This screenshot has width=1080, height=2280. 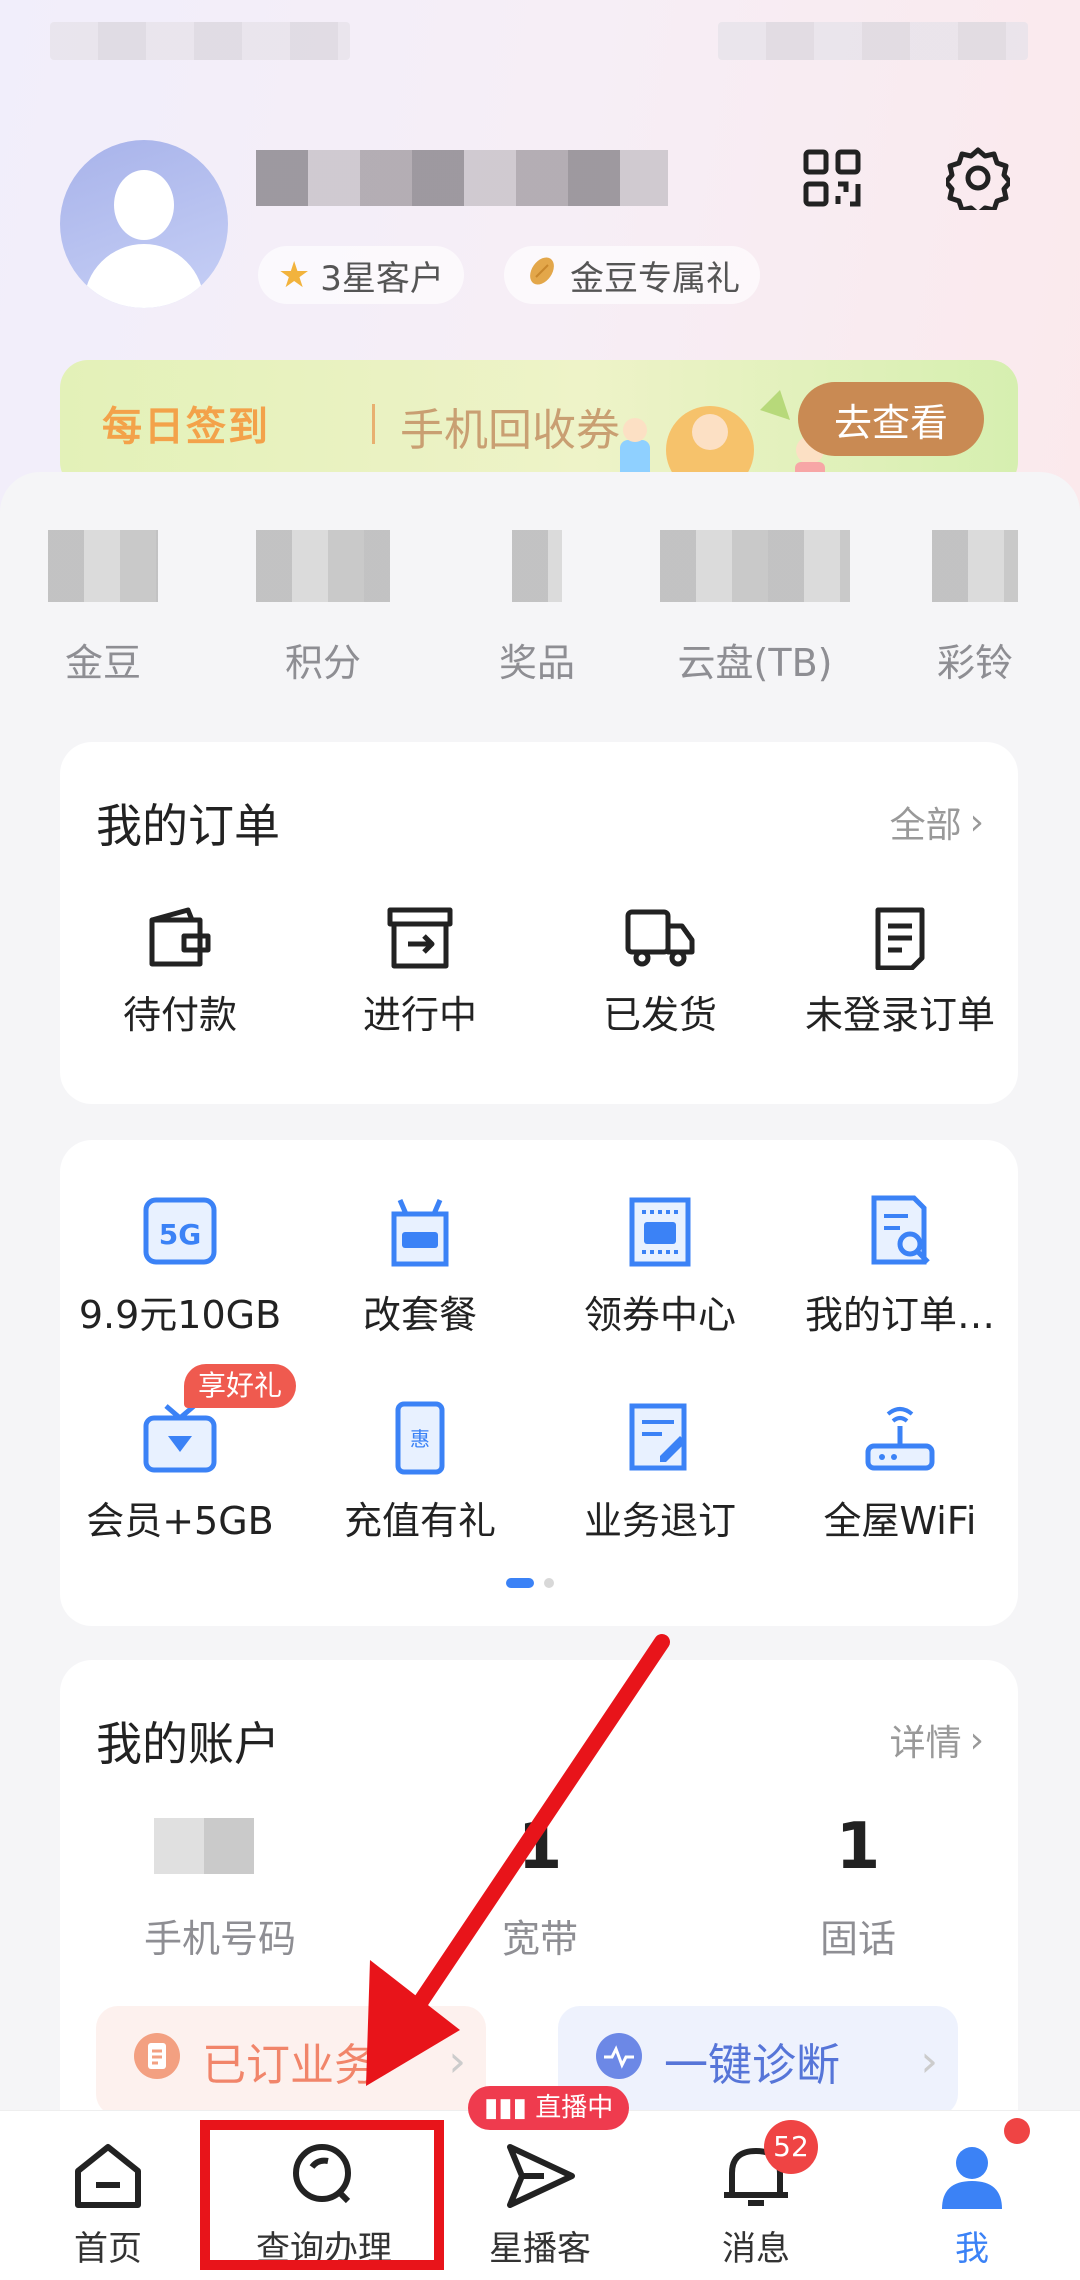 I want to click on account-landline-label: 固话, so click(x=857, y=1939).